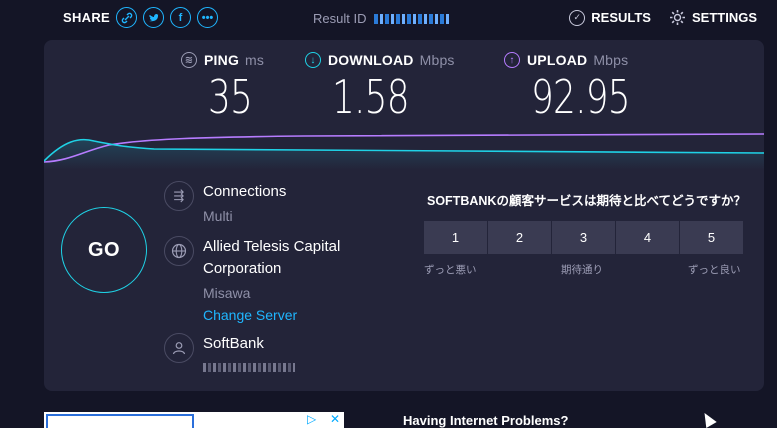 Image resolution: width=777 pixels, height=428 pixels. I want to click on ping-metric: ≋ PING ms 35, so click(223, 88).